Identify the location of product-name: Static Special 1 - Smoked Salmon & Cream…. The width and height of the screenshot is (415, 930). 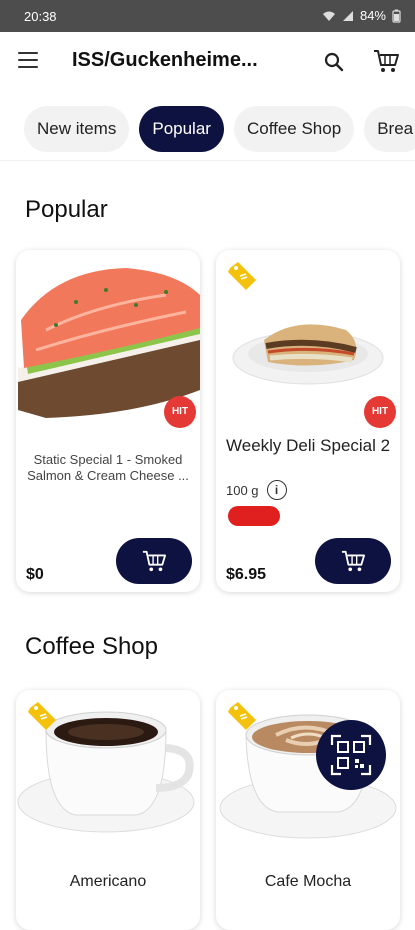
(108, 468).